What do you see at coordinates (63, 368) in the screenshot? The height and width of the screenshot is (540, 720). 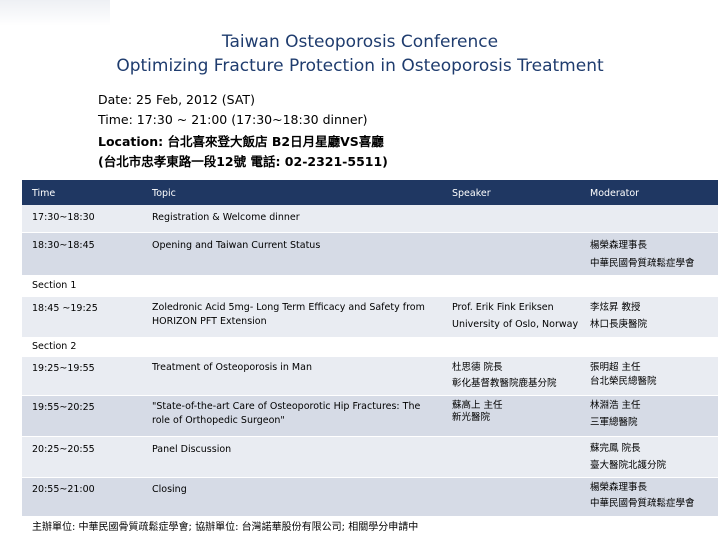 I see `row-time: 19:25~19:55` at bounding box center [63, 368].